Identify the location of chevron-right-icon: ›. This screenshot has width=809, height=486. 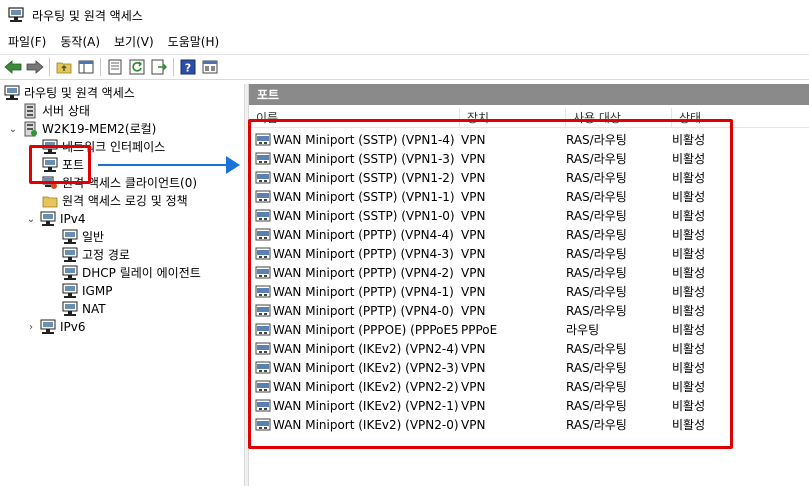
(31, 327).